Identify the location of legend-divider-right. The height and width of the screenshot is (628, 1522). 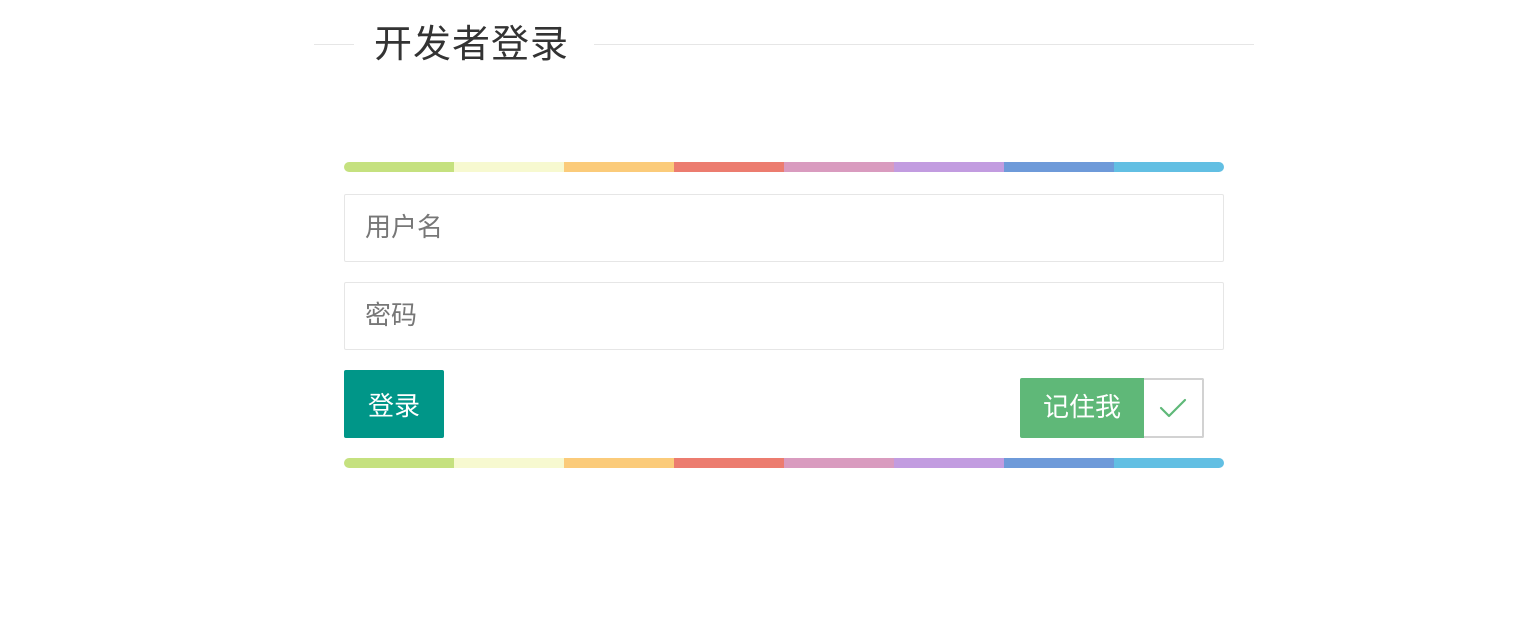
(924, 44).